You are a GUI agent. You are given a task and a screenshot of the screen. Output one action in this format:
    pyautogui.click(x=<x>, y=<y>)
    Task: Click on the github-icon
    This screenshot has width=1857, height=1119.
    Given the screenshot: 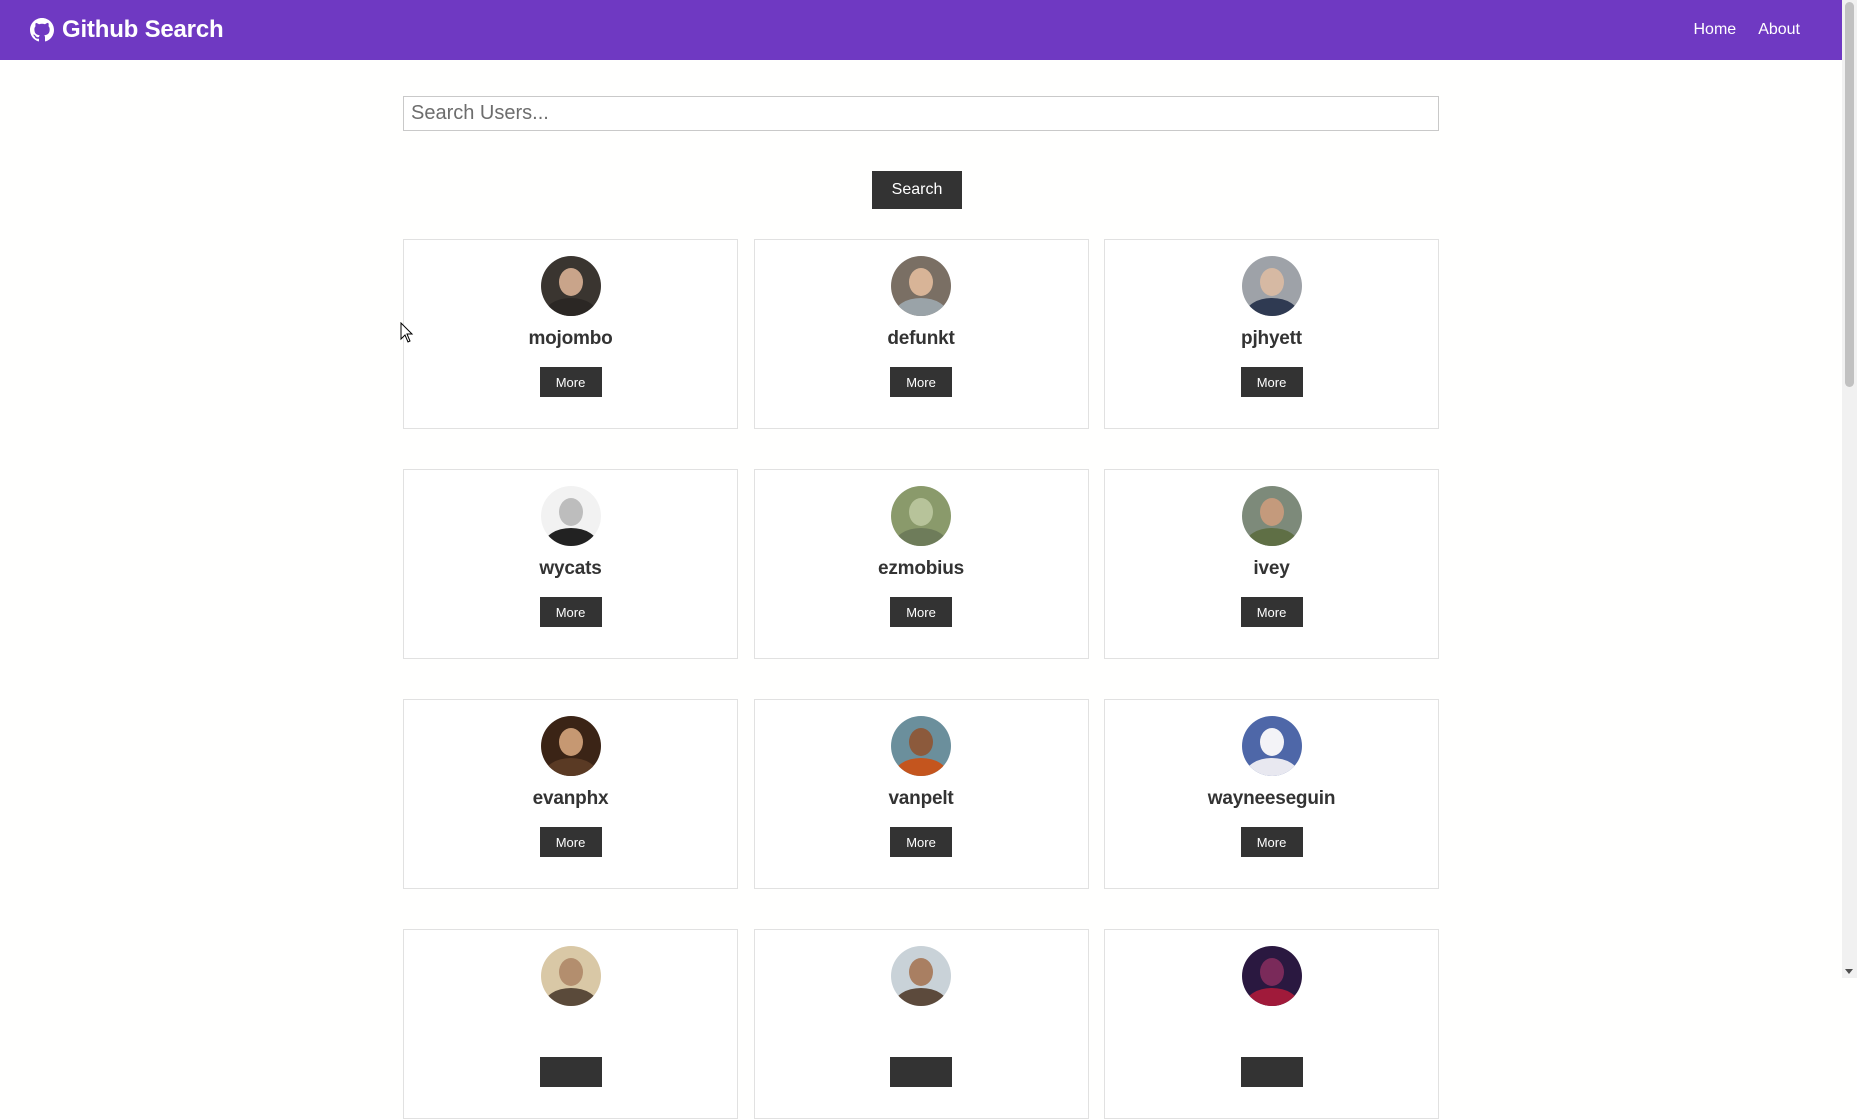 What is the action you would take?
    pyautogui.click(x=42, y=30)
    